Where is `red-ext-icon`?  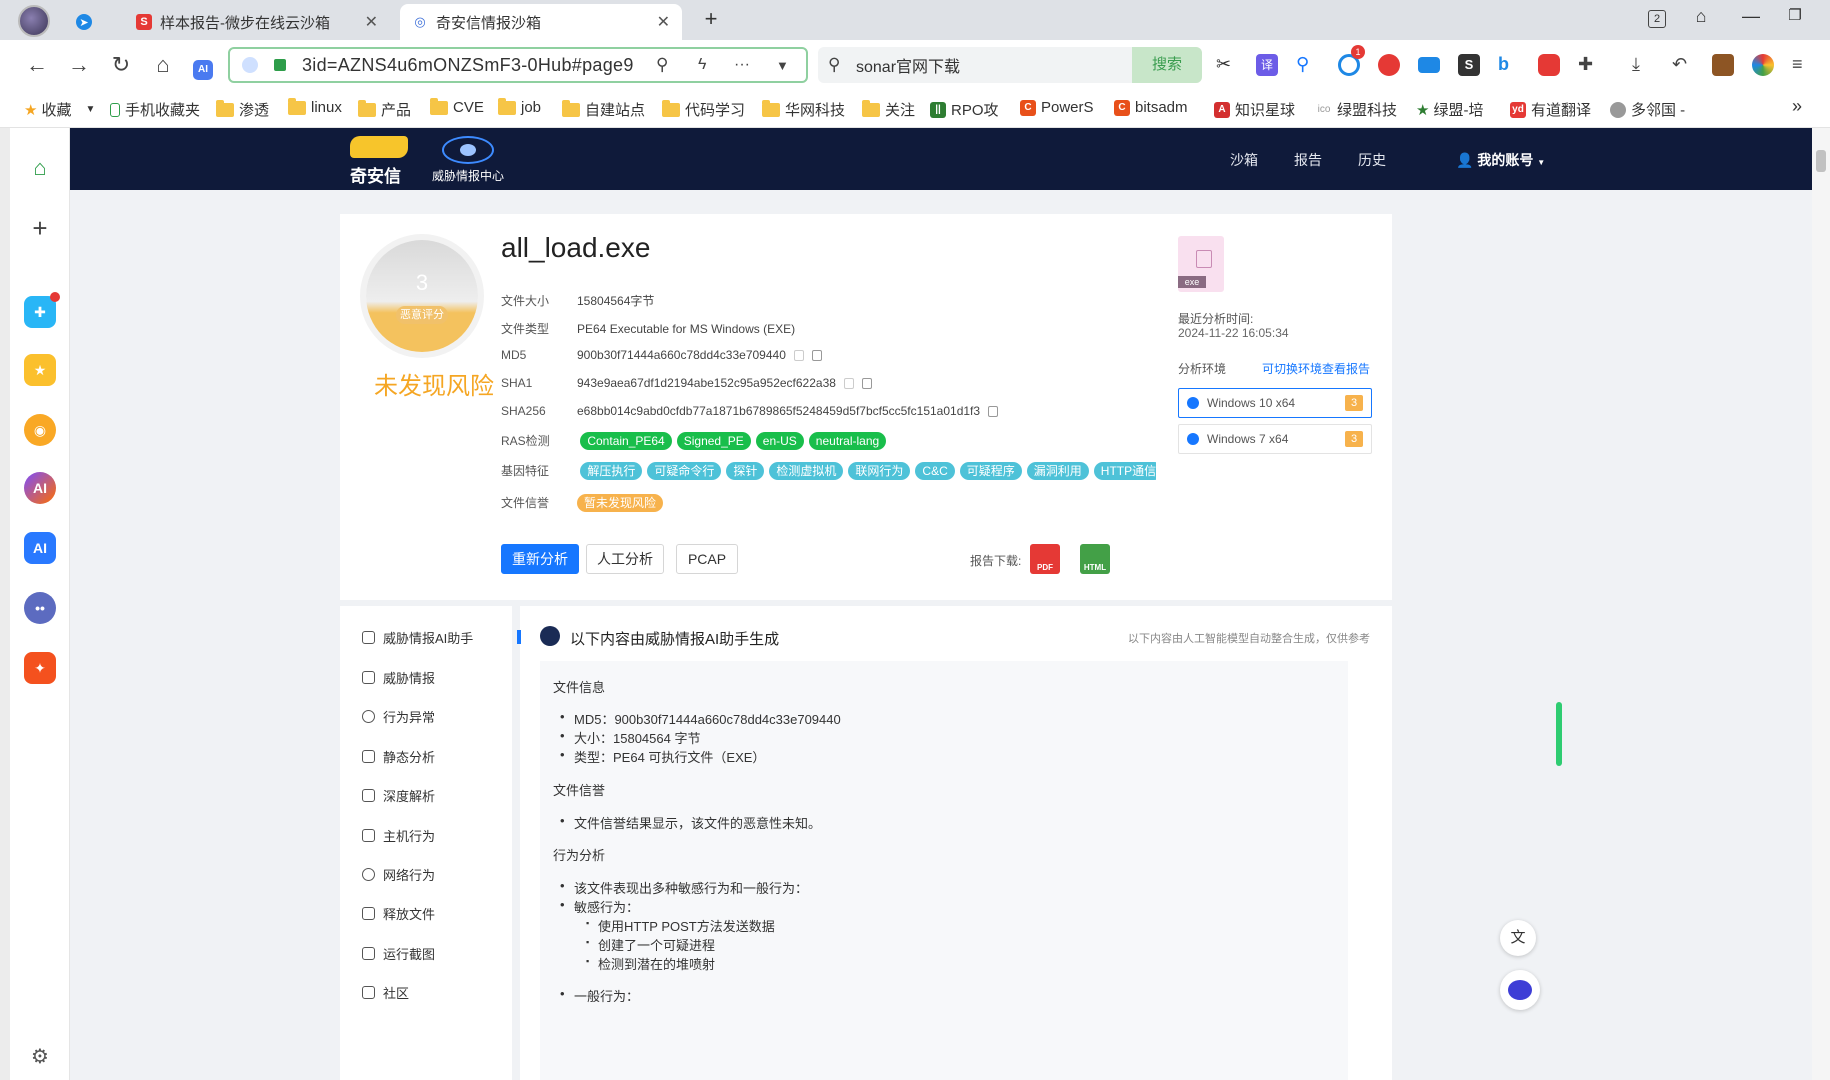
red-ext-icon is located at coordinates (1549, 65).